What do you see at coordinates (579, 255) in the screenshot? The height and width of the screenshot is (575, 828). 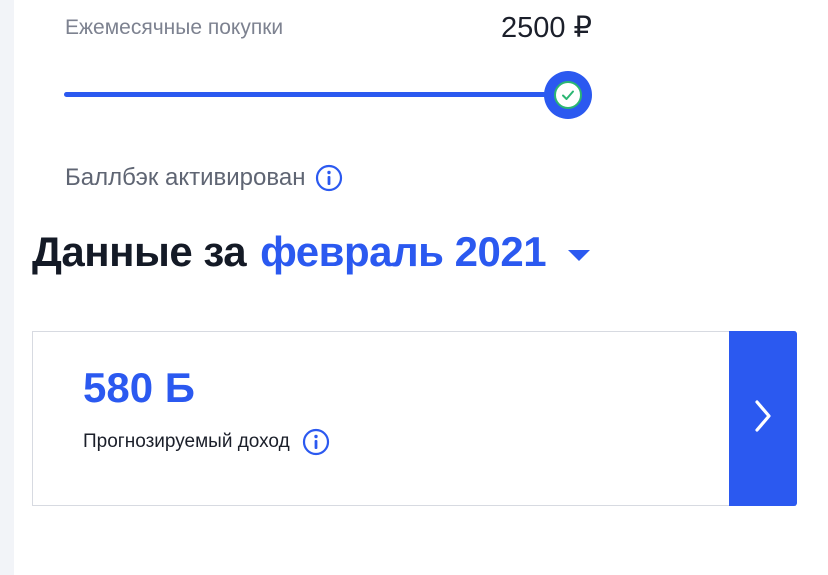 I see `caret-down-icon` at bounding box center [579, 255].